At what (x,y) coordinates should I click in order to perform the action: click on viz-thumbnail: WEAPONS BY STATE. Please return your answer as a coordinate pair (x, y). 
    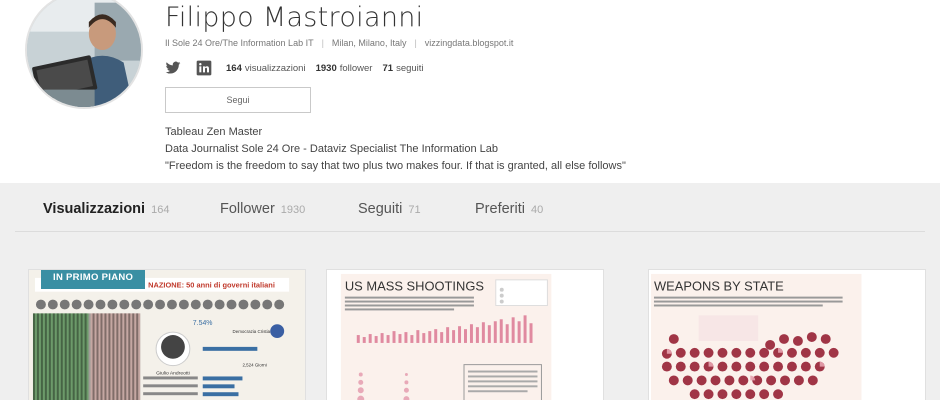
    Looking at the image, I should click on (787, 335).